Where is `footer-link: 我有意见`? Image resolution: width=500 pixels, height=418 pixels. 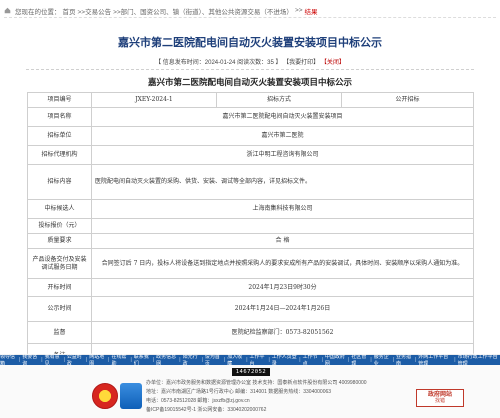 footer-link: 我有意见 is located at coordinates (53, 360).